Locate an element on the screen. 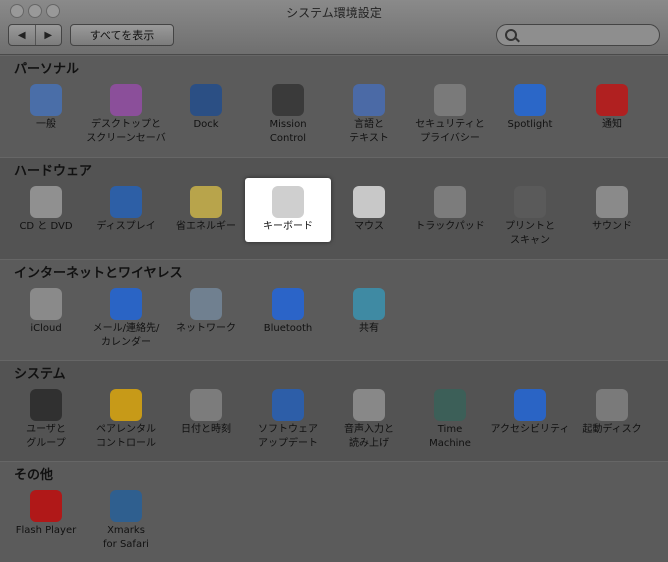 This screenshot has height=562, width=668. pref-item-label: セキュリティと プライバシー is located at coordinates (450, 131).